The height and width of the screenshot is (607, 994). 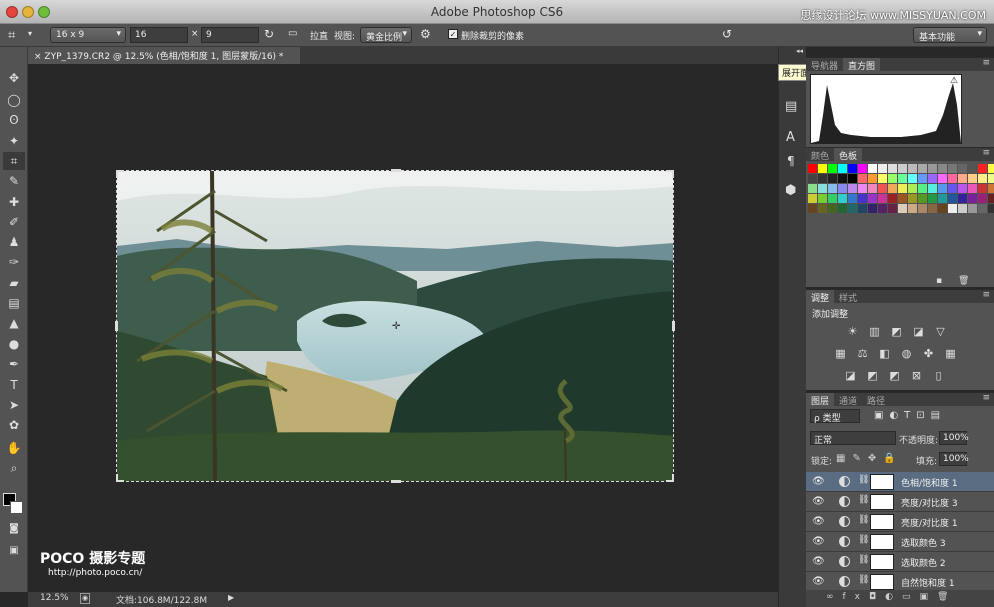 I want to click on crop-handle-left, so click(x=116, y=326).